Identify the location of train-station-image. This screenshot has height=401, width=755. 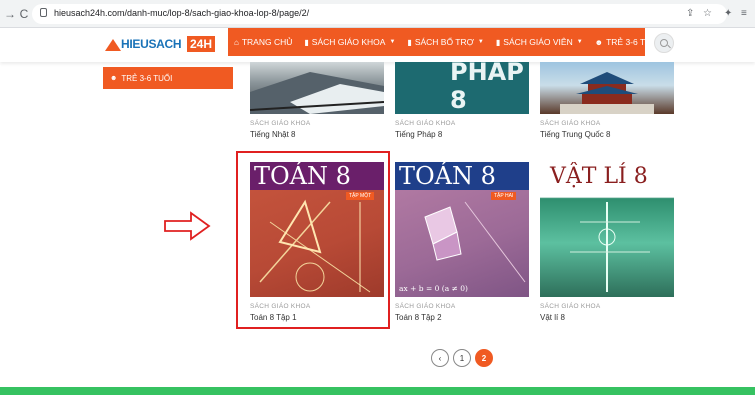
(317, 93).